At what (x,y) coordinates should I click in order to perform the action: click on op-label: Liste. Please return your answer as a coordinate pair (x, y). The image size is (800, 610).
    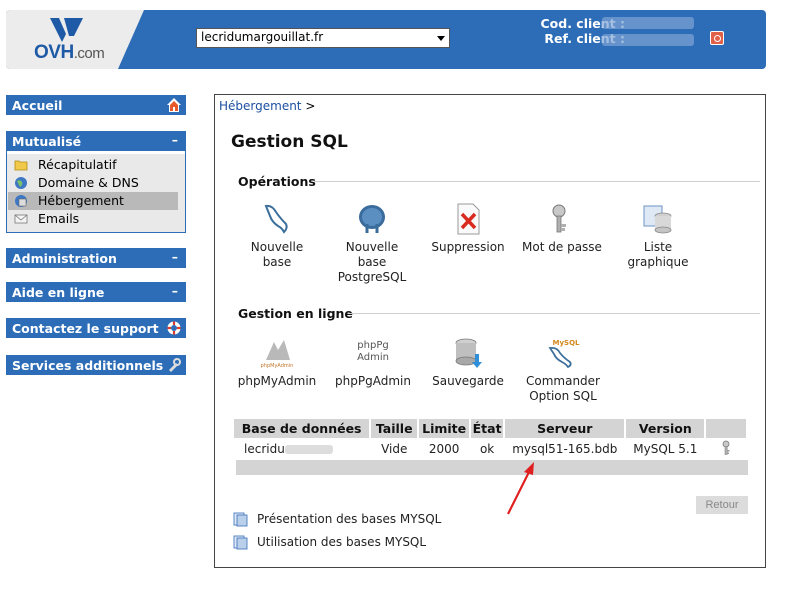
    Looking at the image, I should click on (658, 247).